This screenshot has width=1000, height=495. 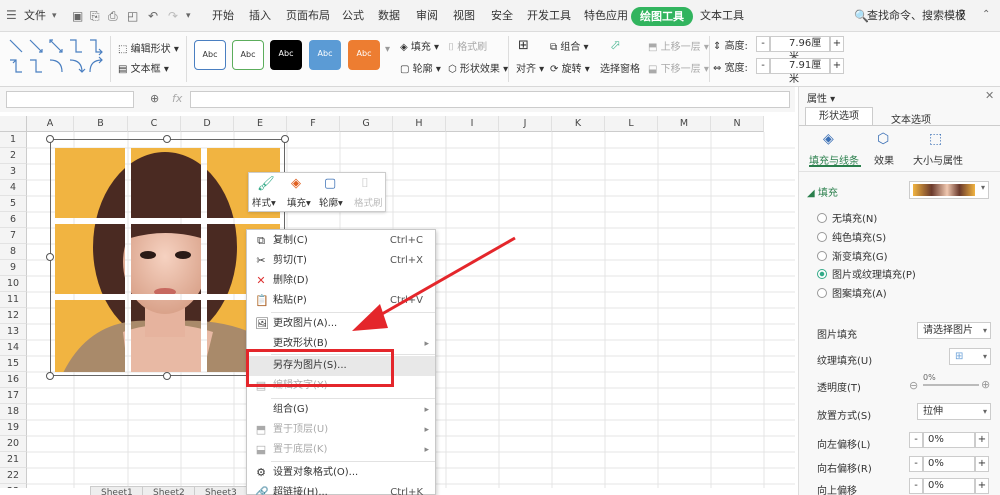 I want to click on radio-pattern-fill: 图案填充(A), so click(x=852, y=292).